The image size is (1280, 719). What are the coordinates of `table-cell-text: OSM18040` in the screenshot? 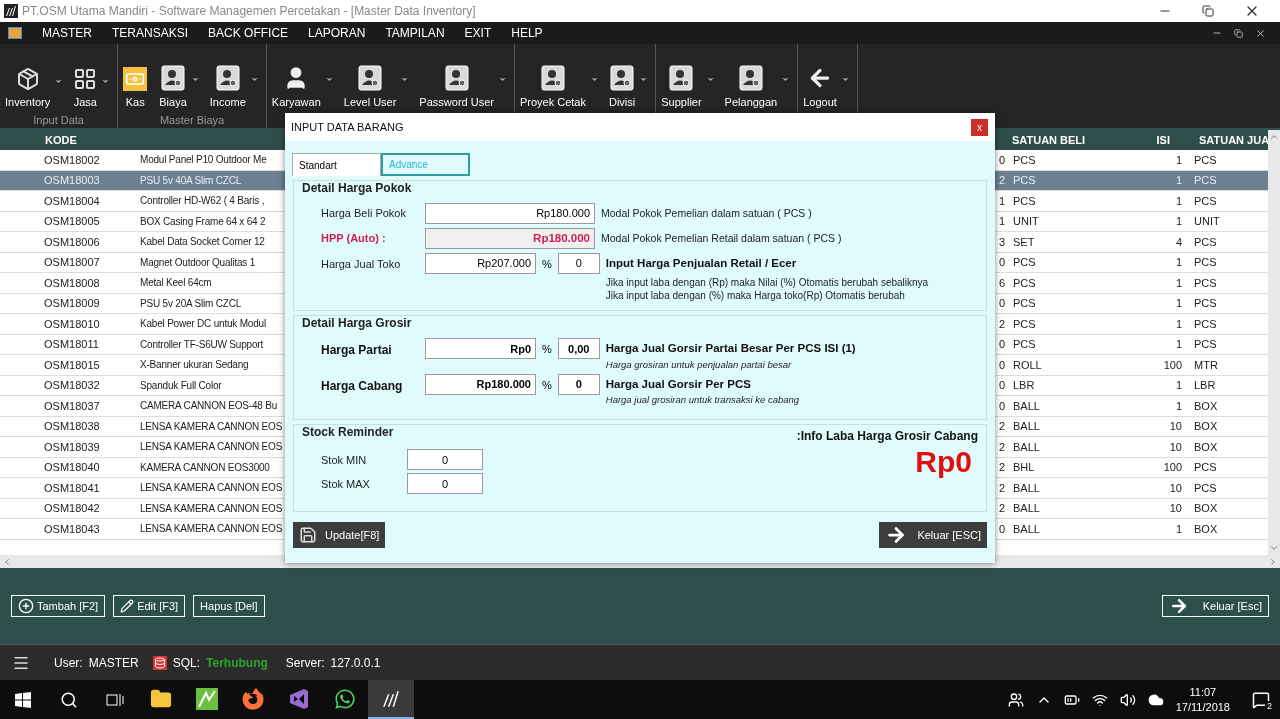 It's located at (72, 467).